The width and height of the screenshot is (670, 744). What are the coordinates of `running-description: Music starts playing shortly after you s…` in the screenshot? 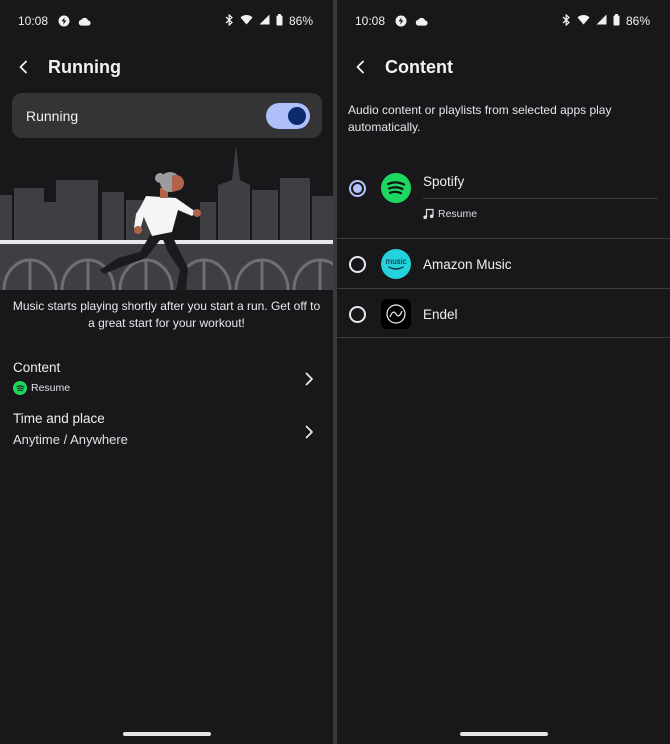 It's located at (166, 314).